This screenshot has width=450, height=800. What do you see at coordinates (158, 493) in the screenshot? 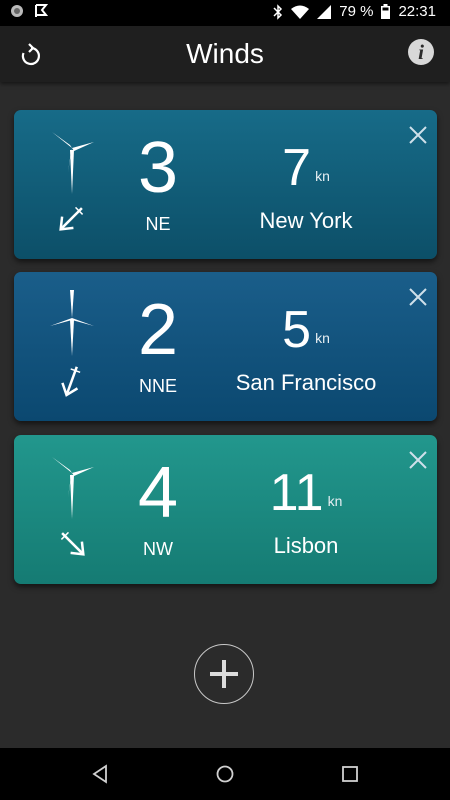
I see `beaufort-number: 4` at bounding box center [158, 493].